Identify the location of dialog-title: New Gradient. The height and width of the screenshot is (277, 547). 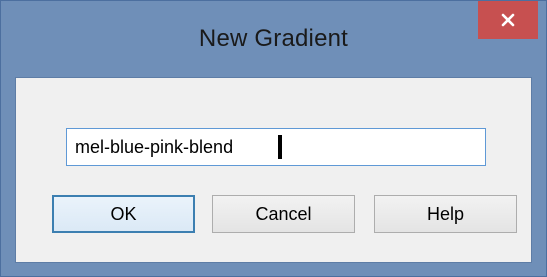
(273, 38).